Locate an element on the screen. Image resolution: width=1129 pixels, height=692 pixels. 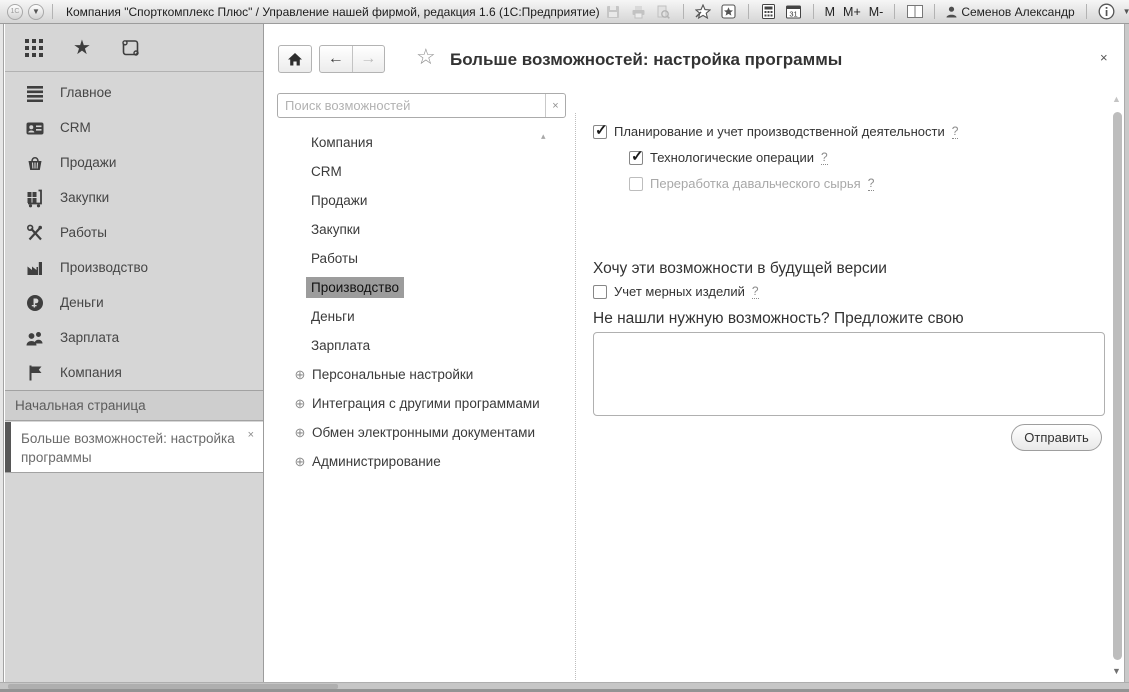
sidebar-item-zarplata: Зарплата is located at coordinates (134, 337).